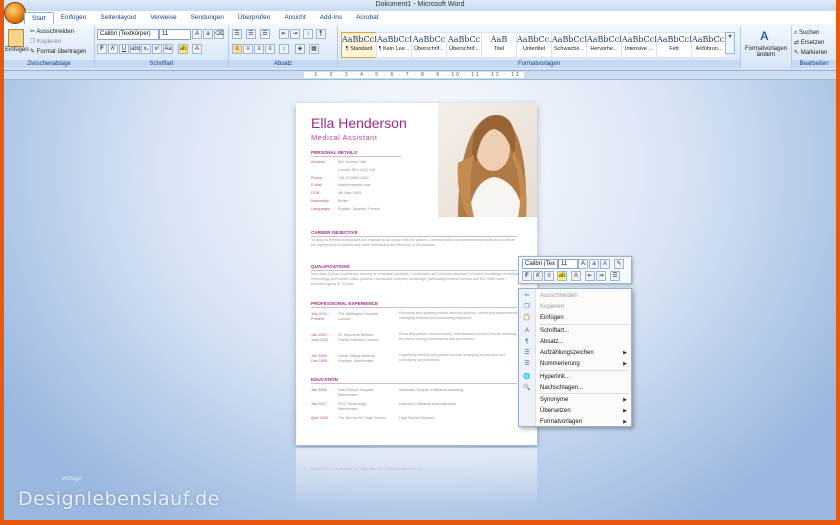  Describe the element at coordinates (237, 49) in the screenshot. I see `align-left-button: ≡` at that location.